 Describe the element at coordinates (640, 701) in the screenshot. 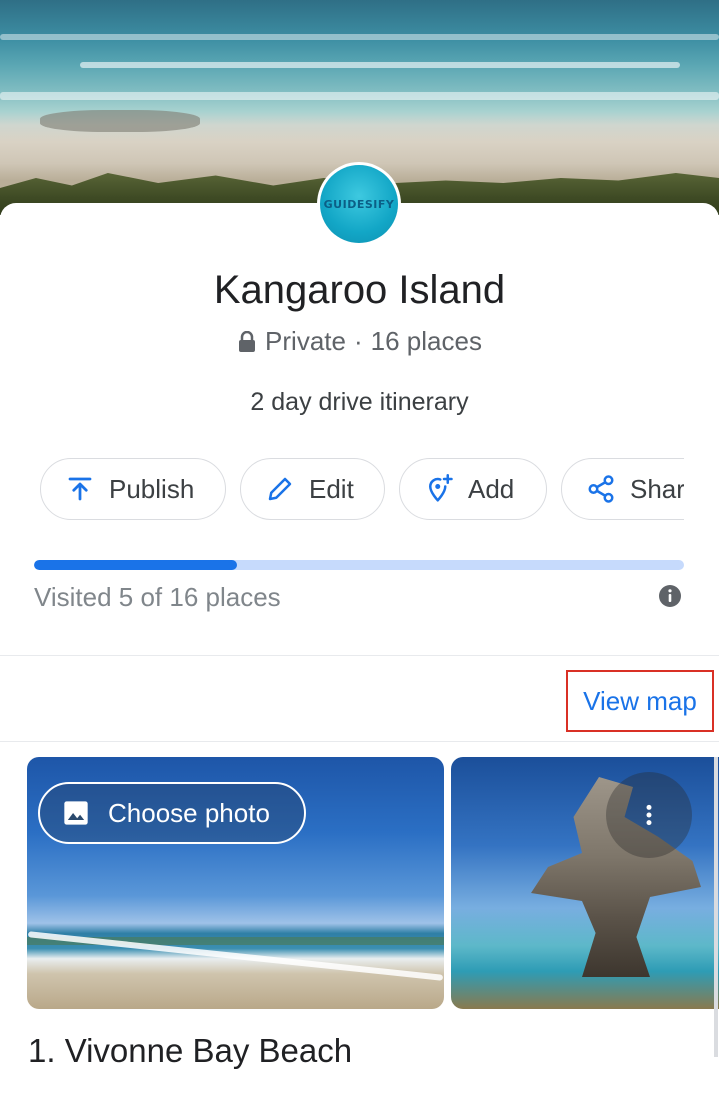

I see `view-map-button: View map` at that location.